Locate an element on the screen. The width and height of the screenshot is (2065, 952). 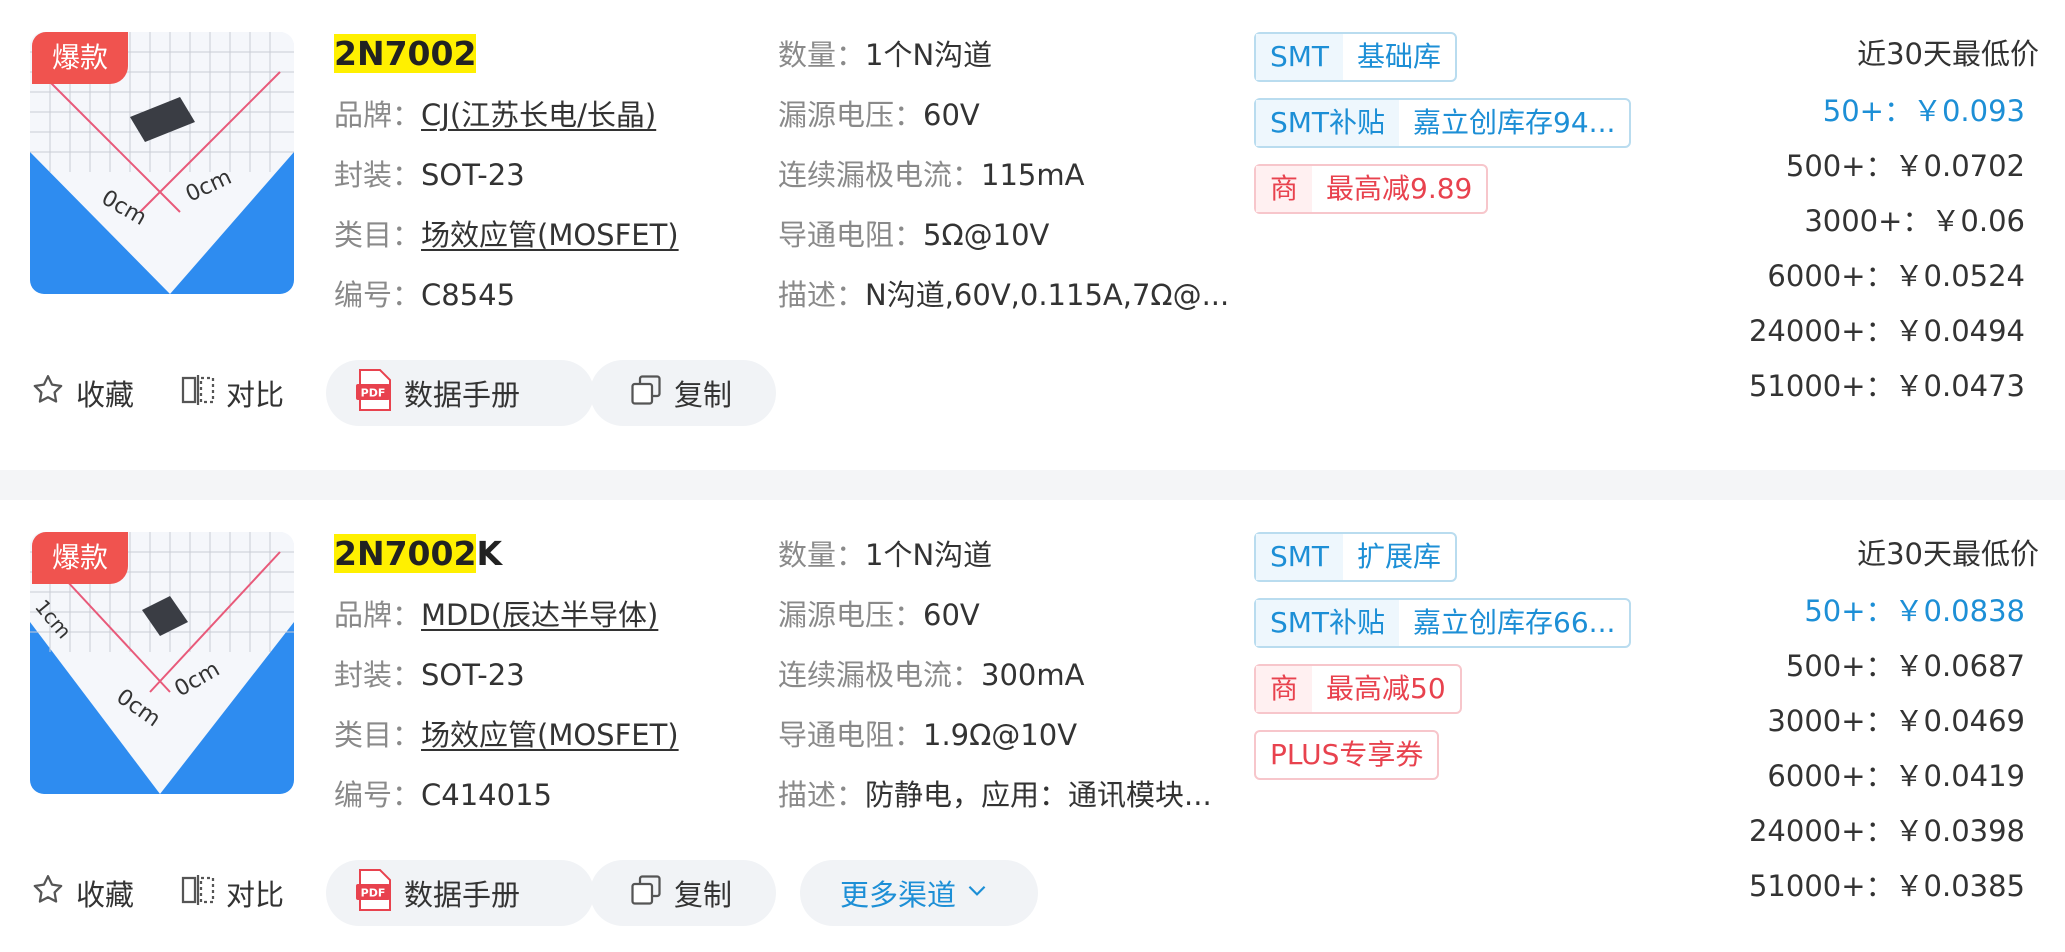
brand-label: 品牌： is located at coordinates (378, 615).